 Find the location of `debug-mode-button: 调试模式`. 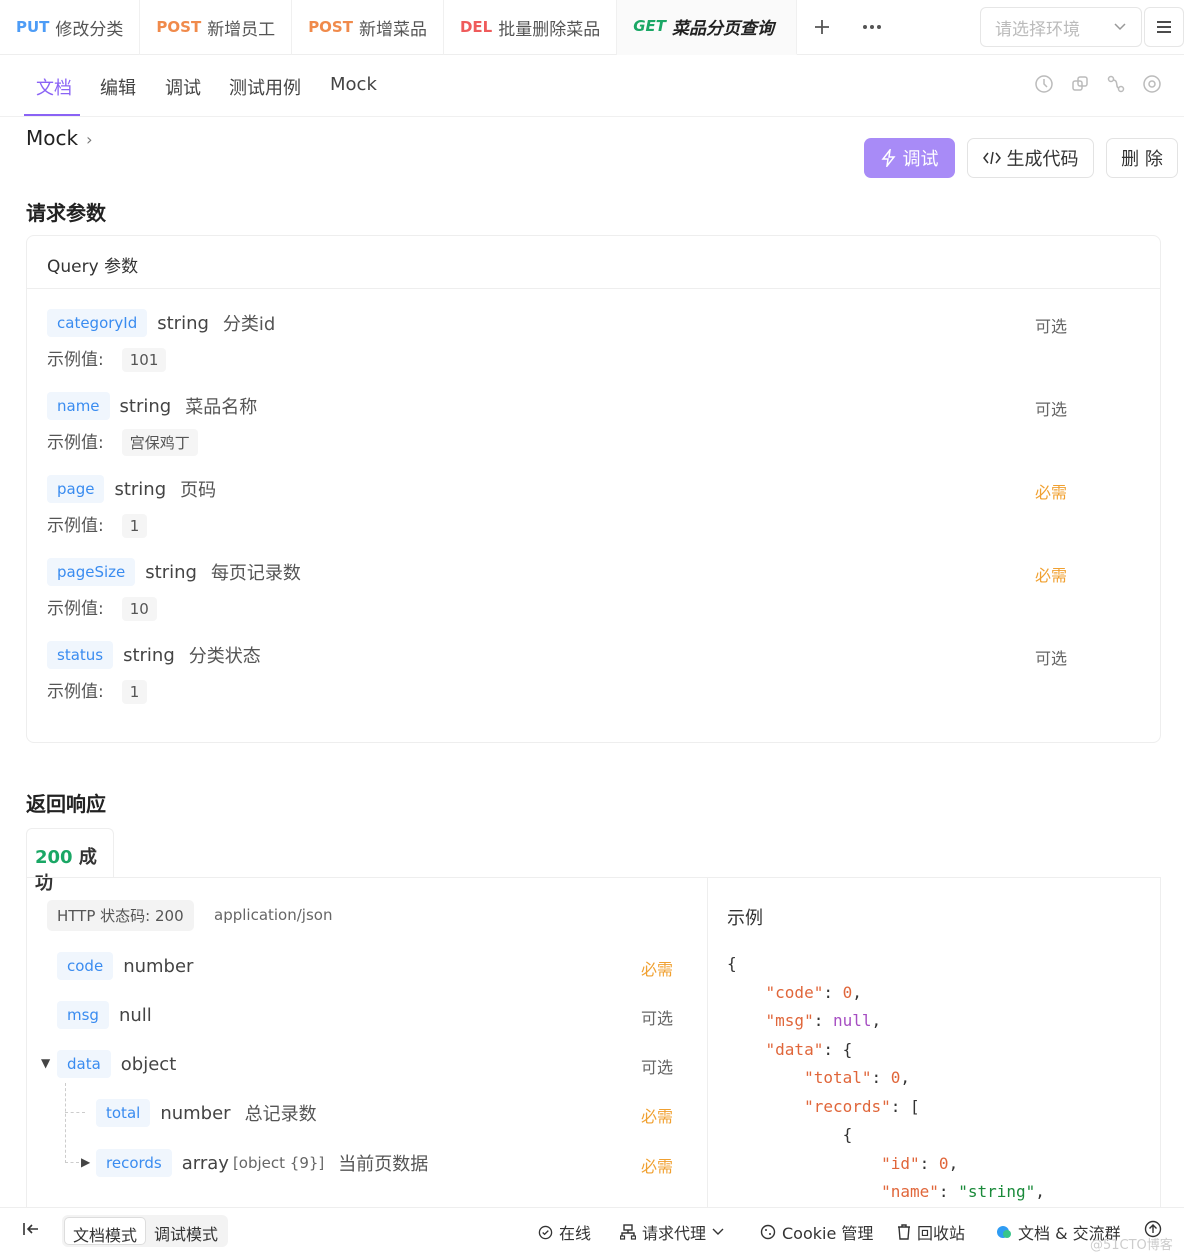

debug-mode-button: 调试模式 is located at coordinates (186, 1231).